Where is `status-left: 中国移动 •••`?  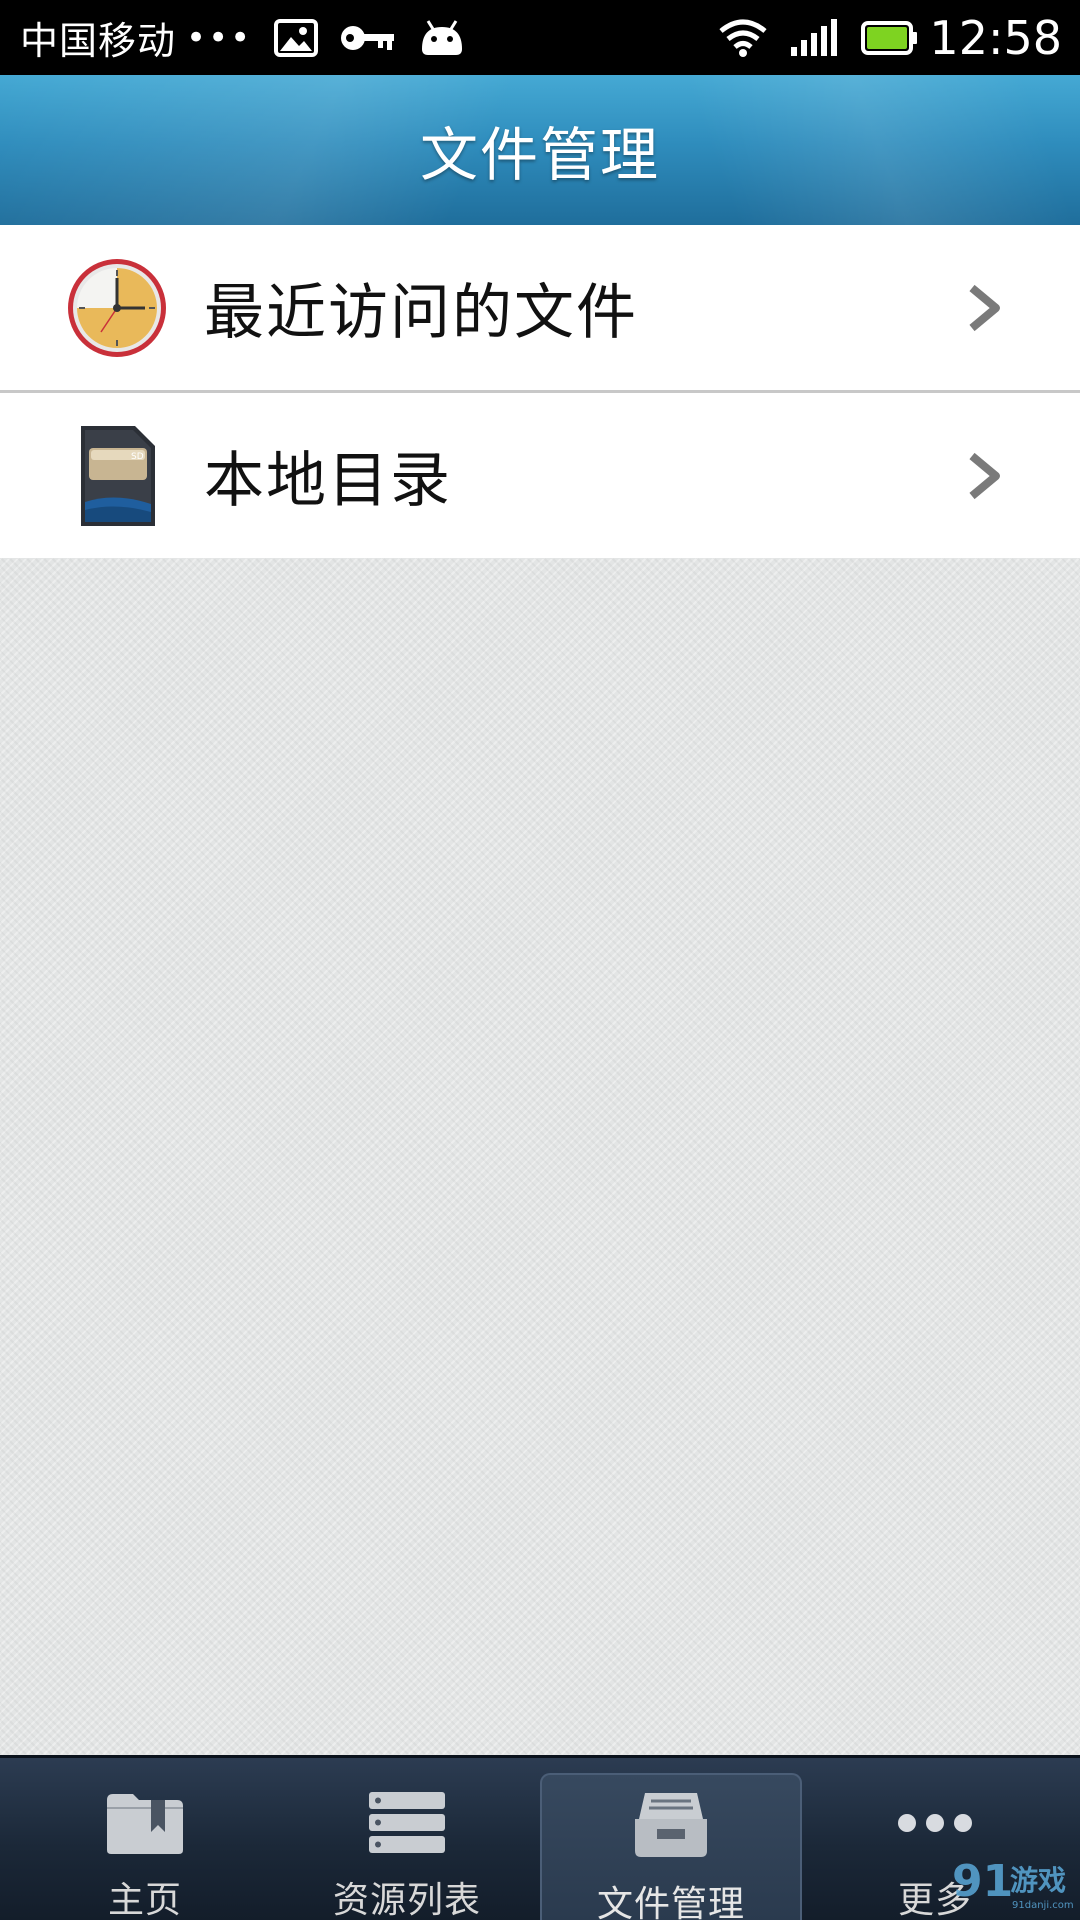
status-left: 中国移动 ••• is located at coordinates (243, 37).